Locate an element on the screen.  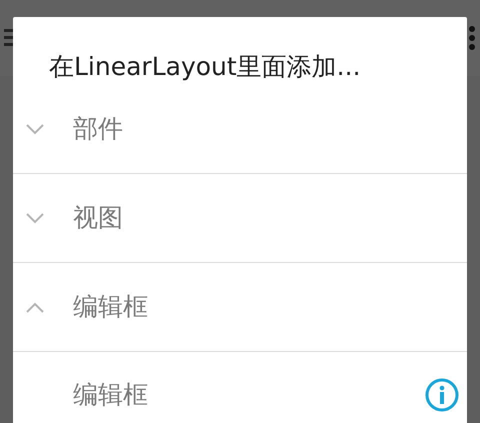
more-options-icon is located at coordinates (472, 38).